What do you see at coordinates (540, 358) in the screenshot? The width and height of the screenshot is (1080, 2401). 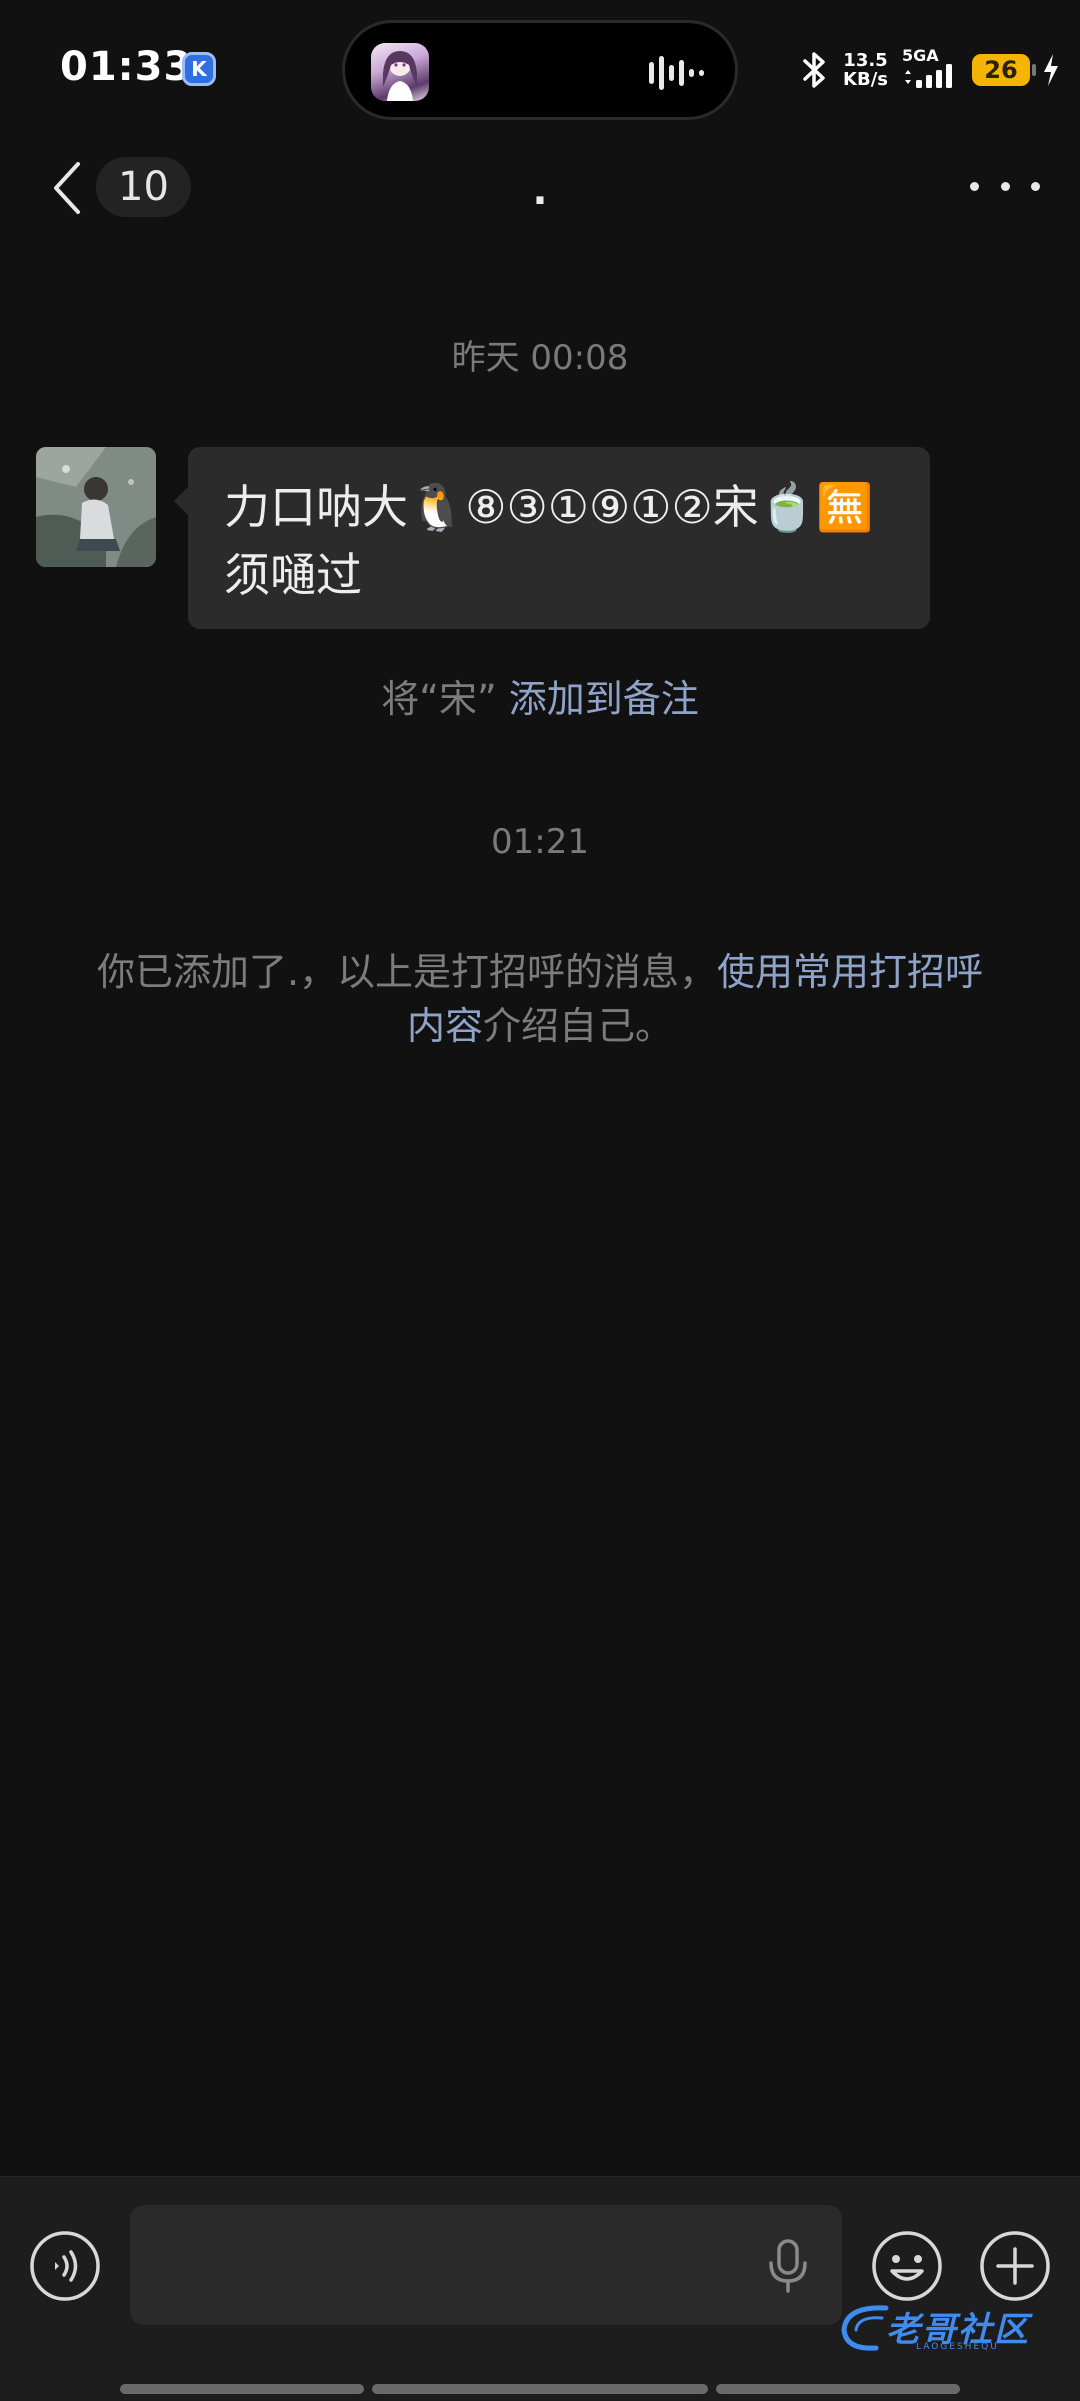 I see `message-timestamp: 昨天 00:08` at bounding box center [540, 358].